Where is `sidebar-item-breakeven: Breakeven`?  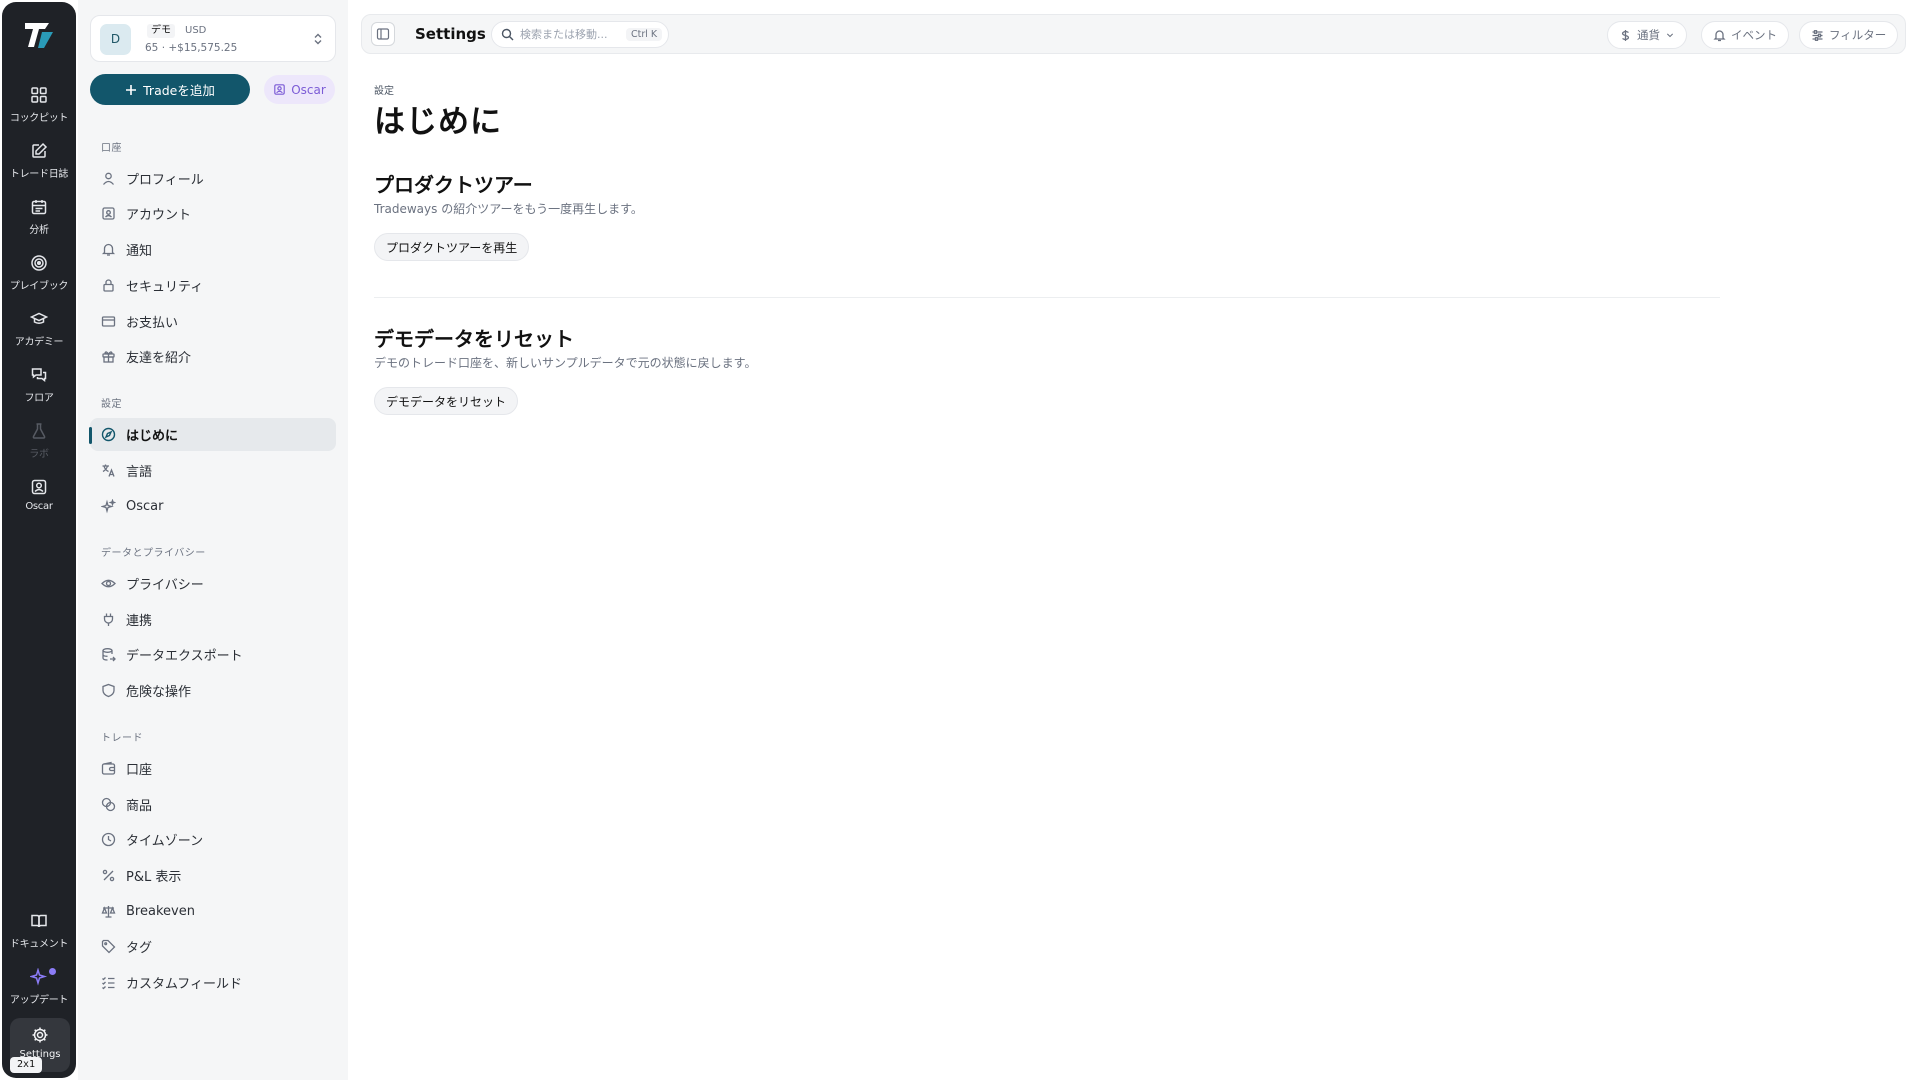
sidebar-item-breakeven: Breakeven is located at coordinates (213, 911).